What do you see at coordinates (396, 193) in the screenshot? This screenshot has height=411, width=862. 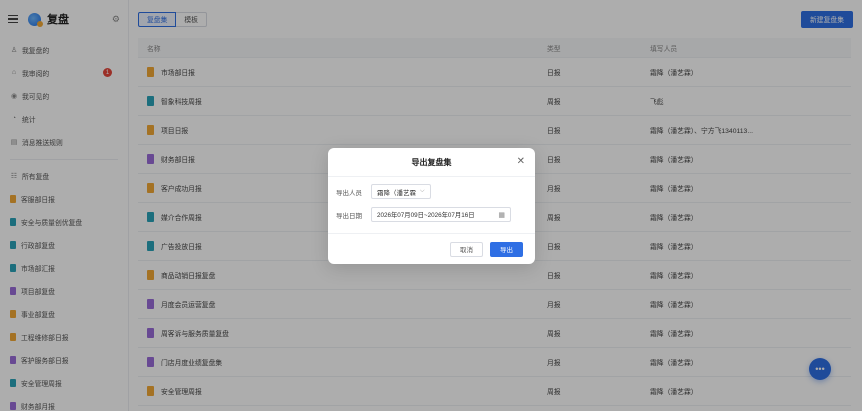 I see `person-value: 霜降（潘艺霖` at bounding box center [396, 193].